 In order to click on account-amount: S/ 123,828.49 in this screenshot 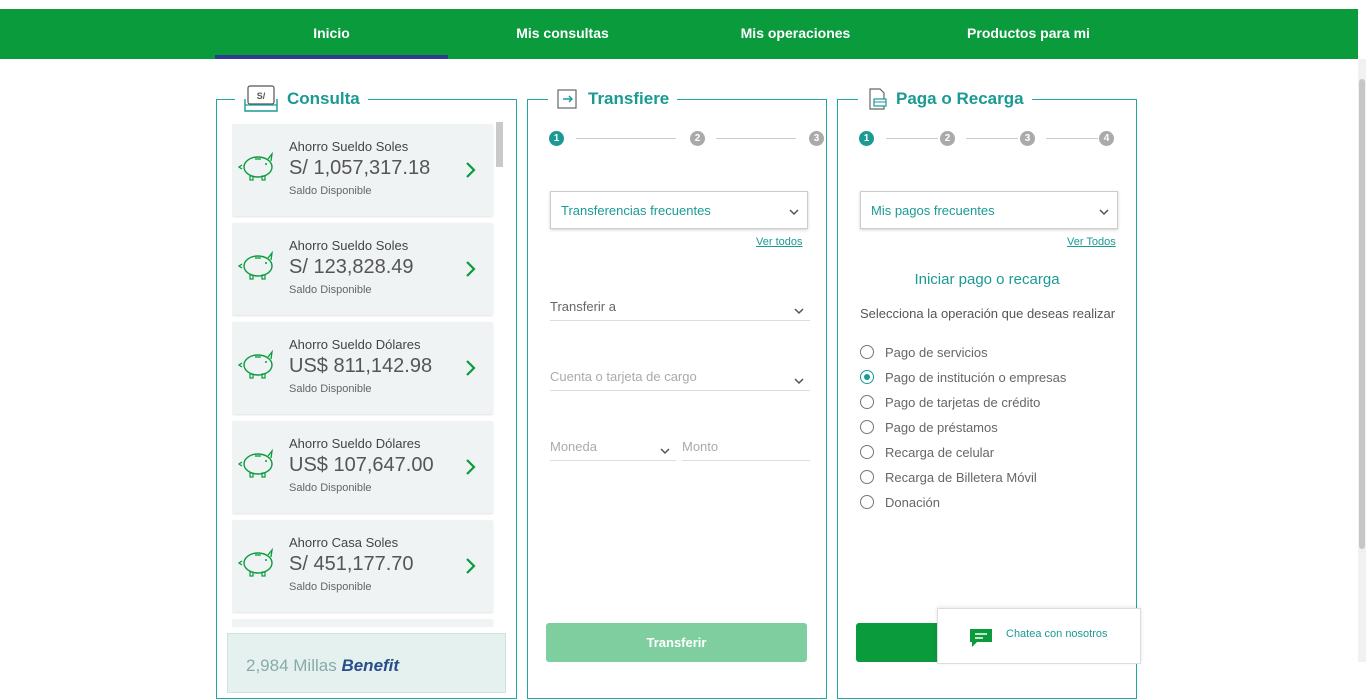, I will do `click(351, 267)`.